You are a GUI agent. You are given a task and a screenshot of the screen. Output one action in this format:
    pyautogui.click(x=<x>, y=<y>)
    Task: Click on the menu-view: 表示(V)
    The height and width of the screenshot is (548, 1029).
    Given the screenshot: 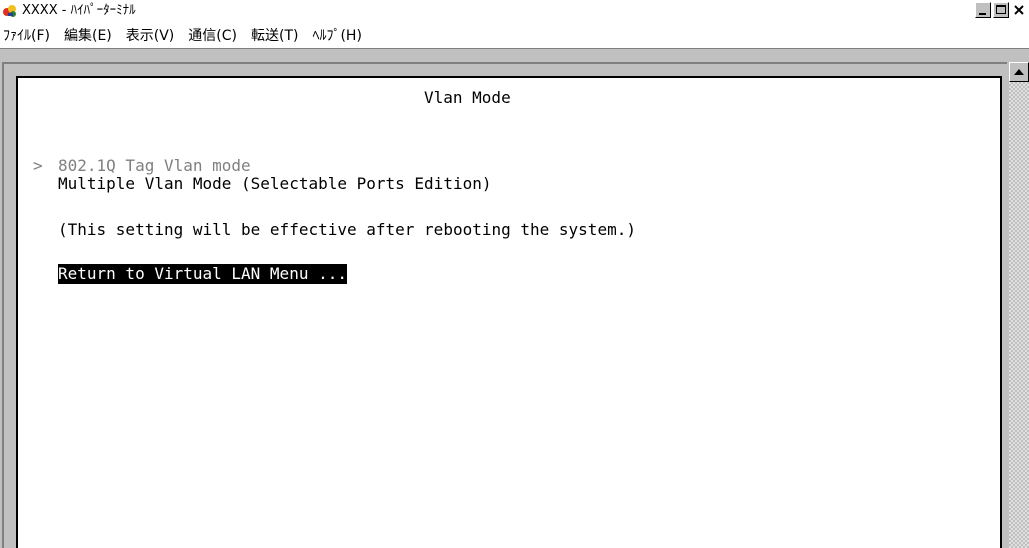 What is the action you would take?
    pyautogui.click(x=150, y=35)
    